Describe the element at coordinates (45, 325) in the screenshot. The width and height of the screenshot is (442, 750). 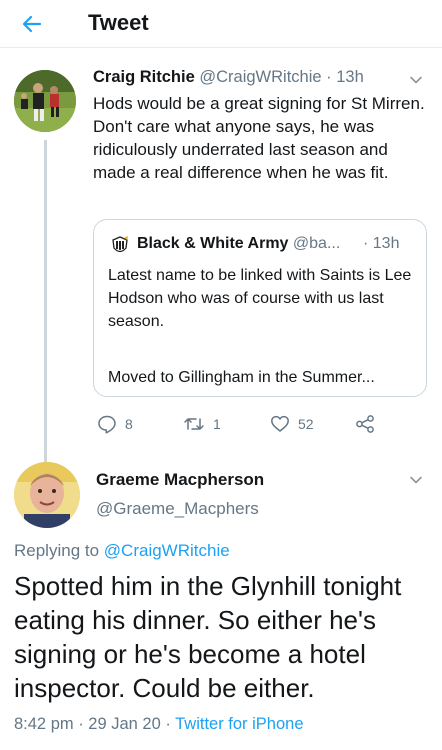
I see `thread-line` at that location.